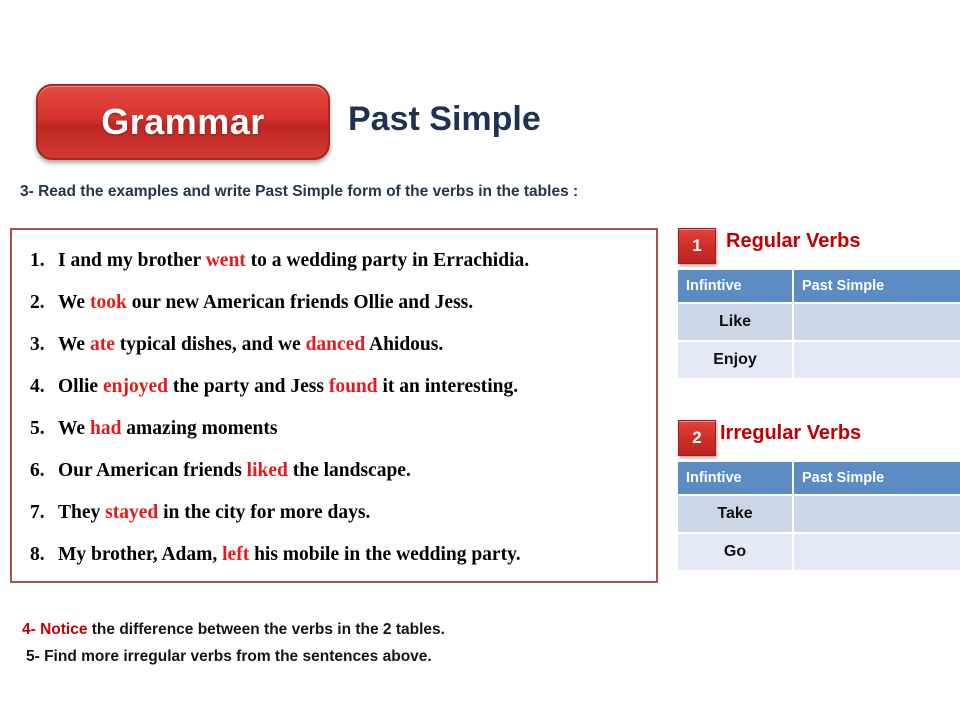  I want to click on highlighted-verb: liked, so click(267, 470).